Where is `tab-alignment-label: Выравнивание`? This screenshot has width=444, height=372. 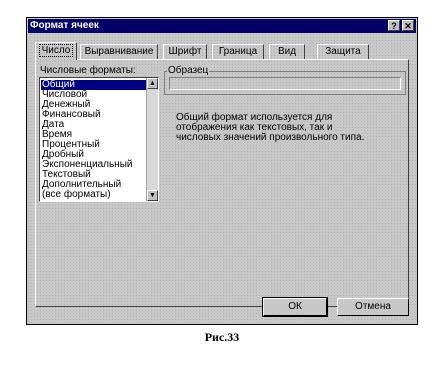 tab-alignment-label: Выравнивание is located at coordinates (119, 51).